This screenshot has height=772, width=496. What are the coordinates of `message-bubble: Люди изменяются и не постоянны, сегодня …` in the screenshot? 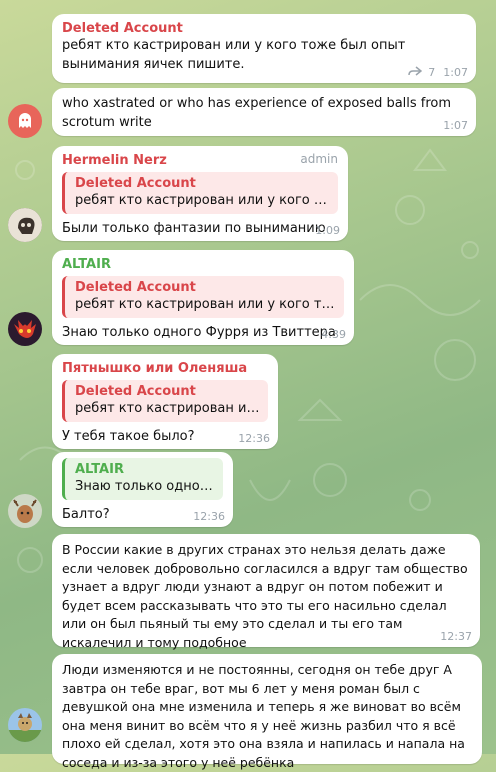 It's located at (267, 712).